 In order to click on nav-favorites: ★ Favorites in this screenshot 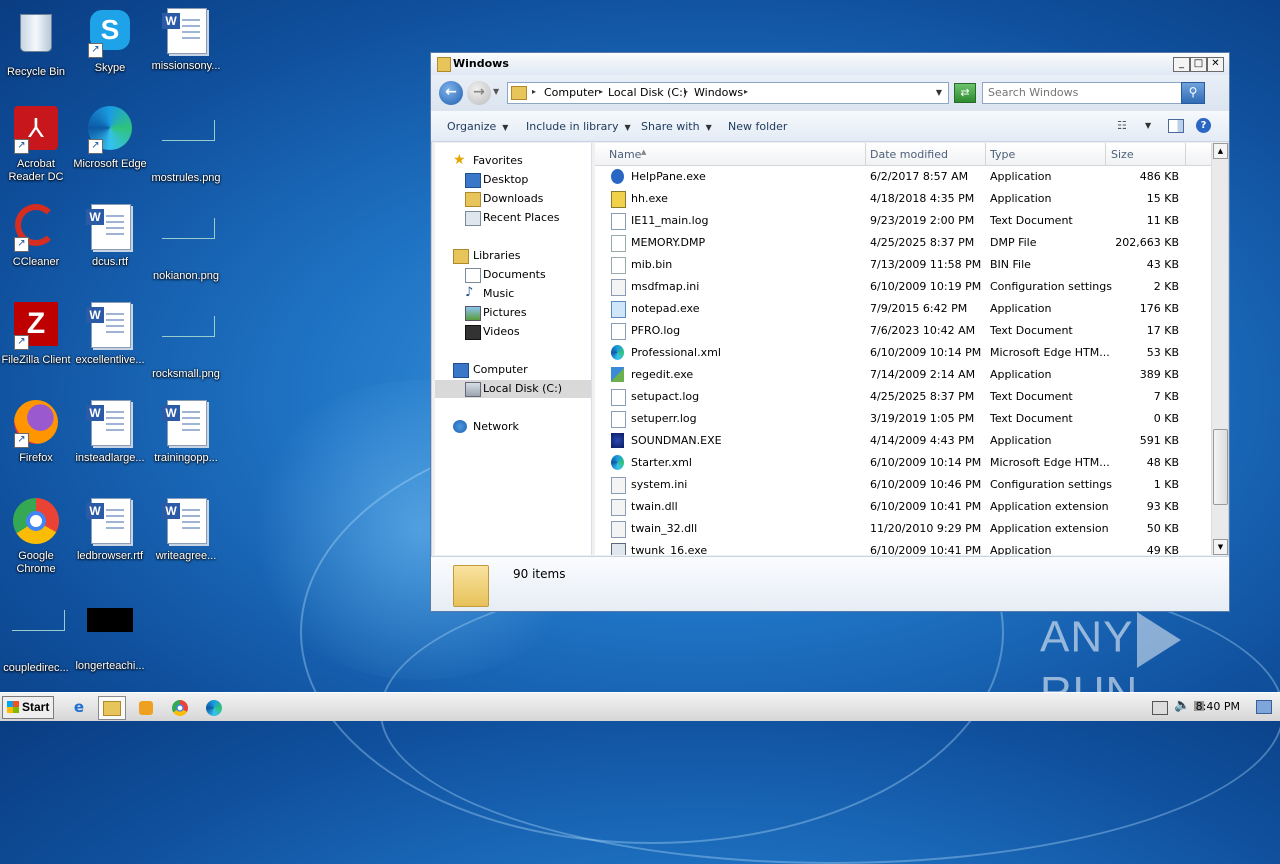, I will do `click(513, 161)`.